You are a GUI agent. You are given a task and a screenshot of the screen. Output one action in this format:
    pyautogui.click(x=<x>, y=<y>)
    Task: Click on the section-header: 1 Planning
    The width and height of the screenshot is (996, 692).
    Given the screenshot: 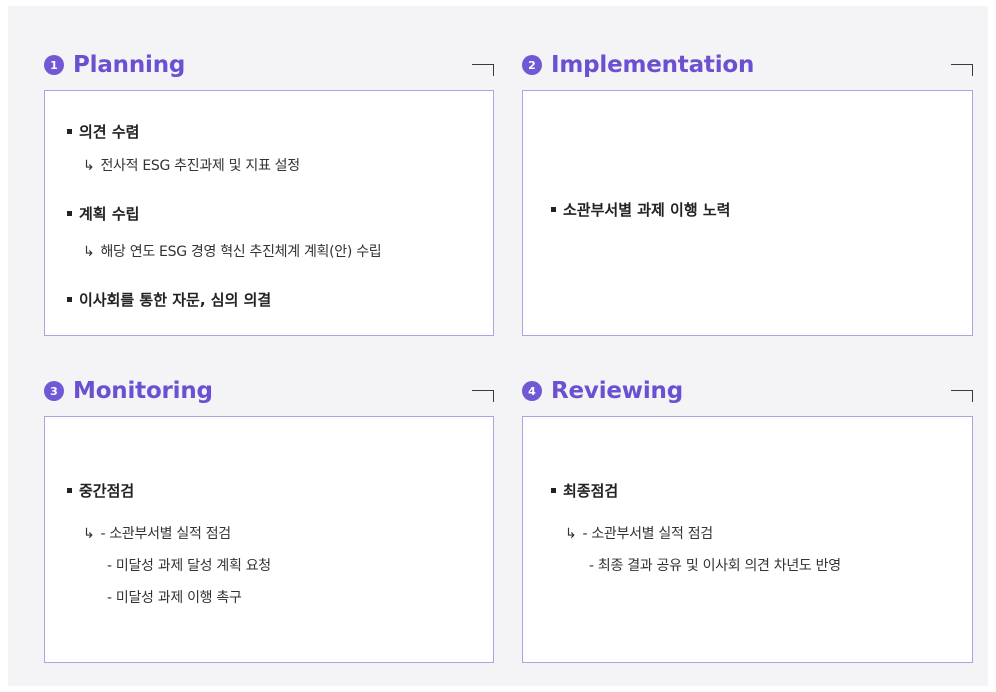 What is the action you would take?
    pyautogui.click(x=269, y=65)
    